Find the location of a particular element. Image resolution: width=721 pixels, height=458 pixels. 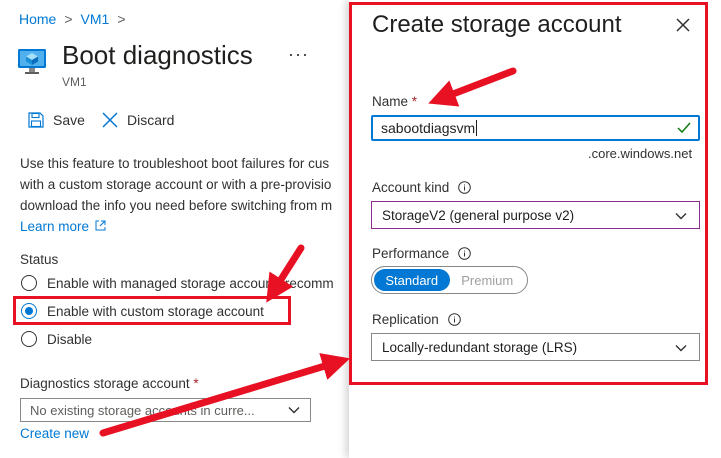

annotation-highlight-box is located at coordinates (152, 310).